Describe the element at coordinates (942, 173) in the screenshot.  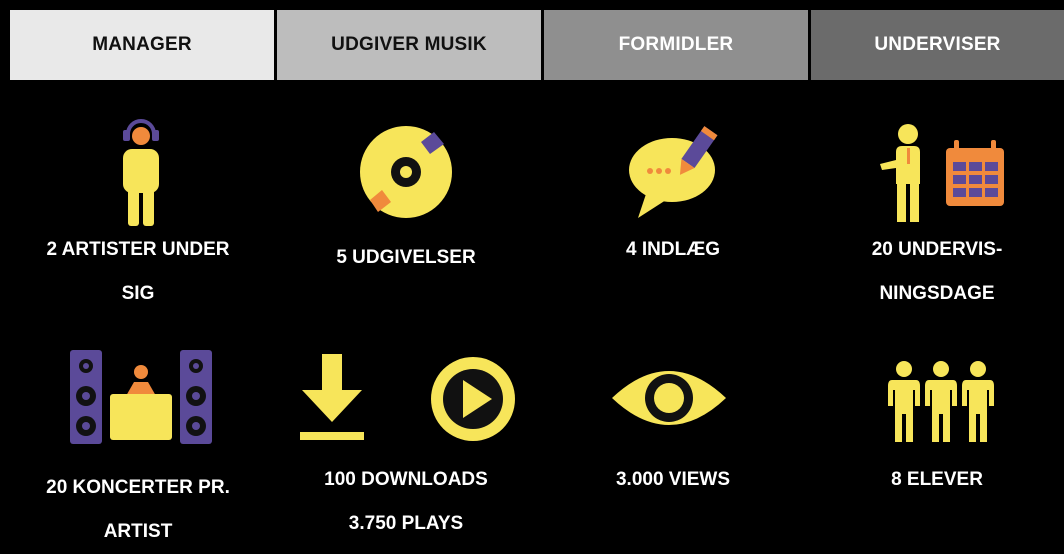
I see `teacher-calendar-icon` at that location.